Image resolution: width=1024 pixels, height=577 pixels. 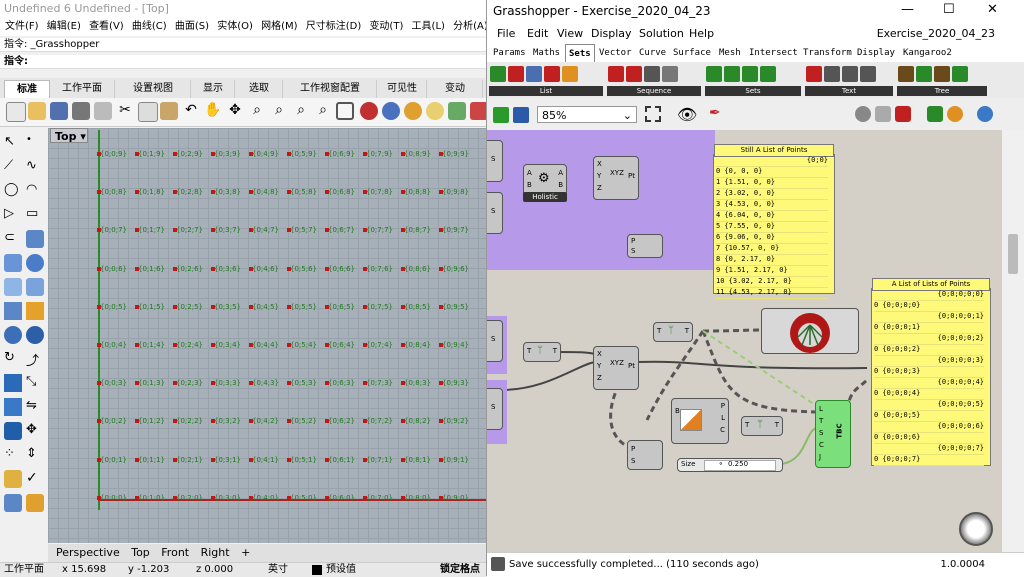 What do you see at coordinates (615, 53) in the screenshot?
I see `gh-tab-vector: Vector` at bounding box center [615, 53].